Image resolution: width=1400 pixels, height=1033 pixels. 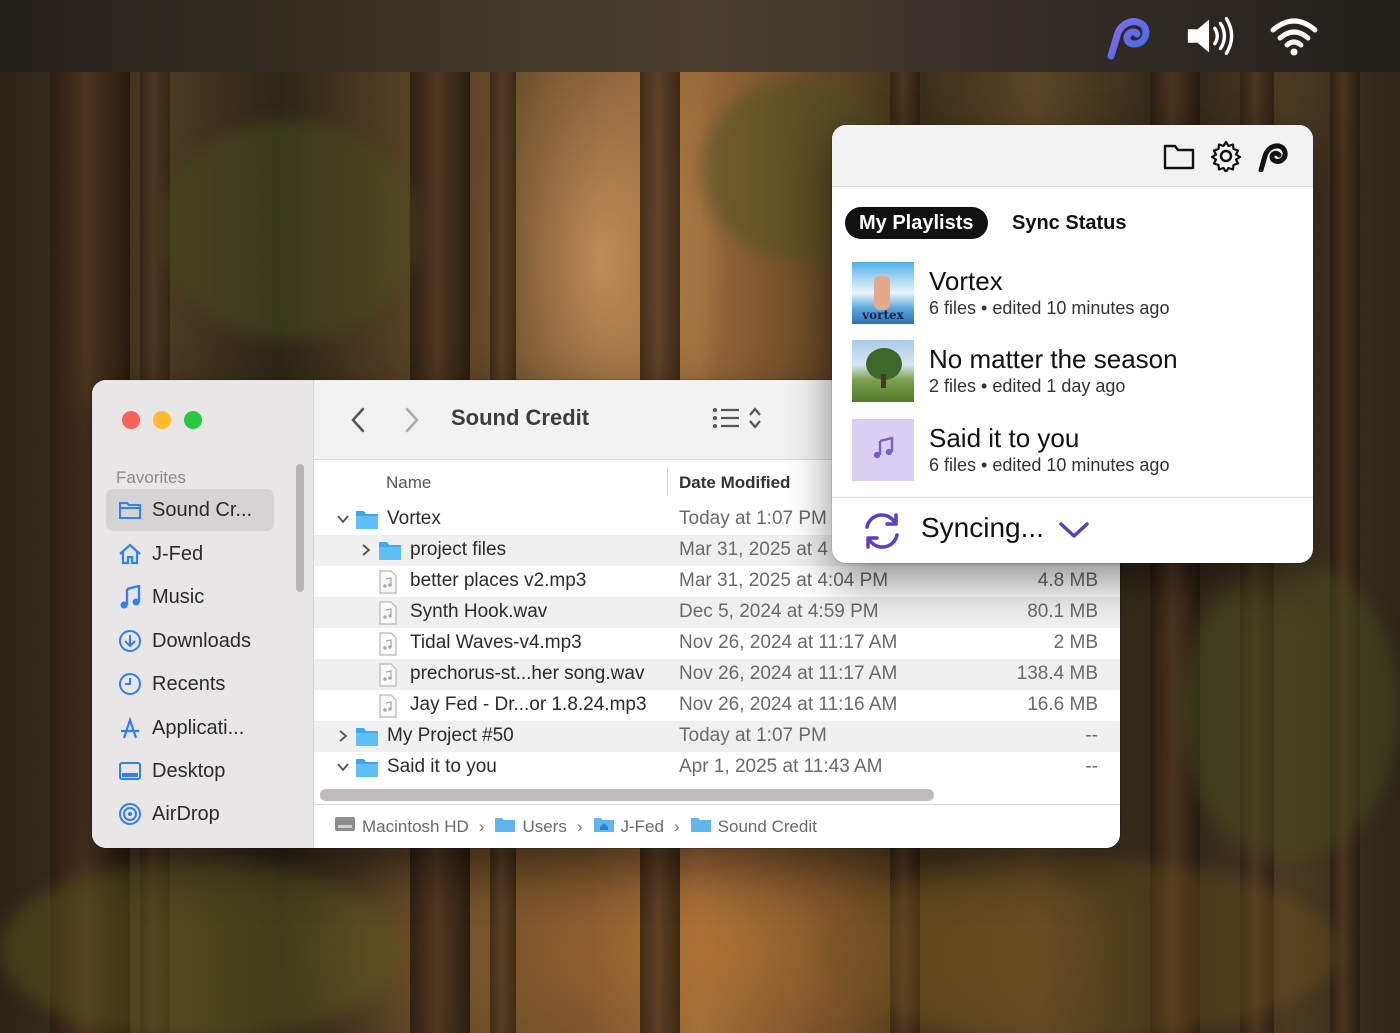 I want to click on audio-file-icon, so click(x=389, y=613).